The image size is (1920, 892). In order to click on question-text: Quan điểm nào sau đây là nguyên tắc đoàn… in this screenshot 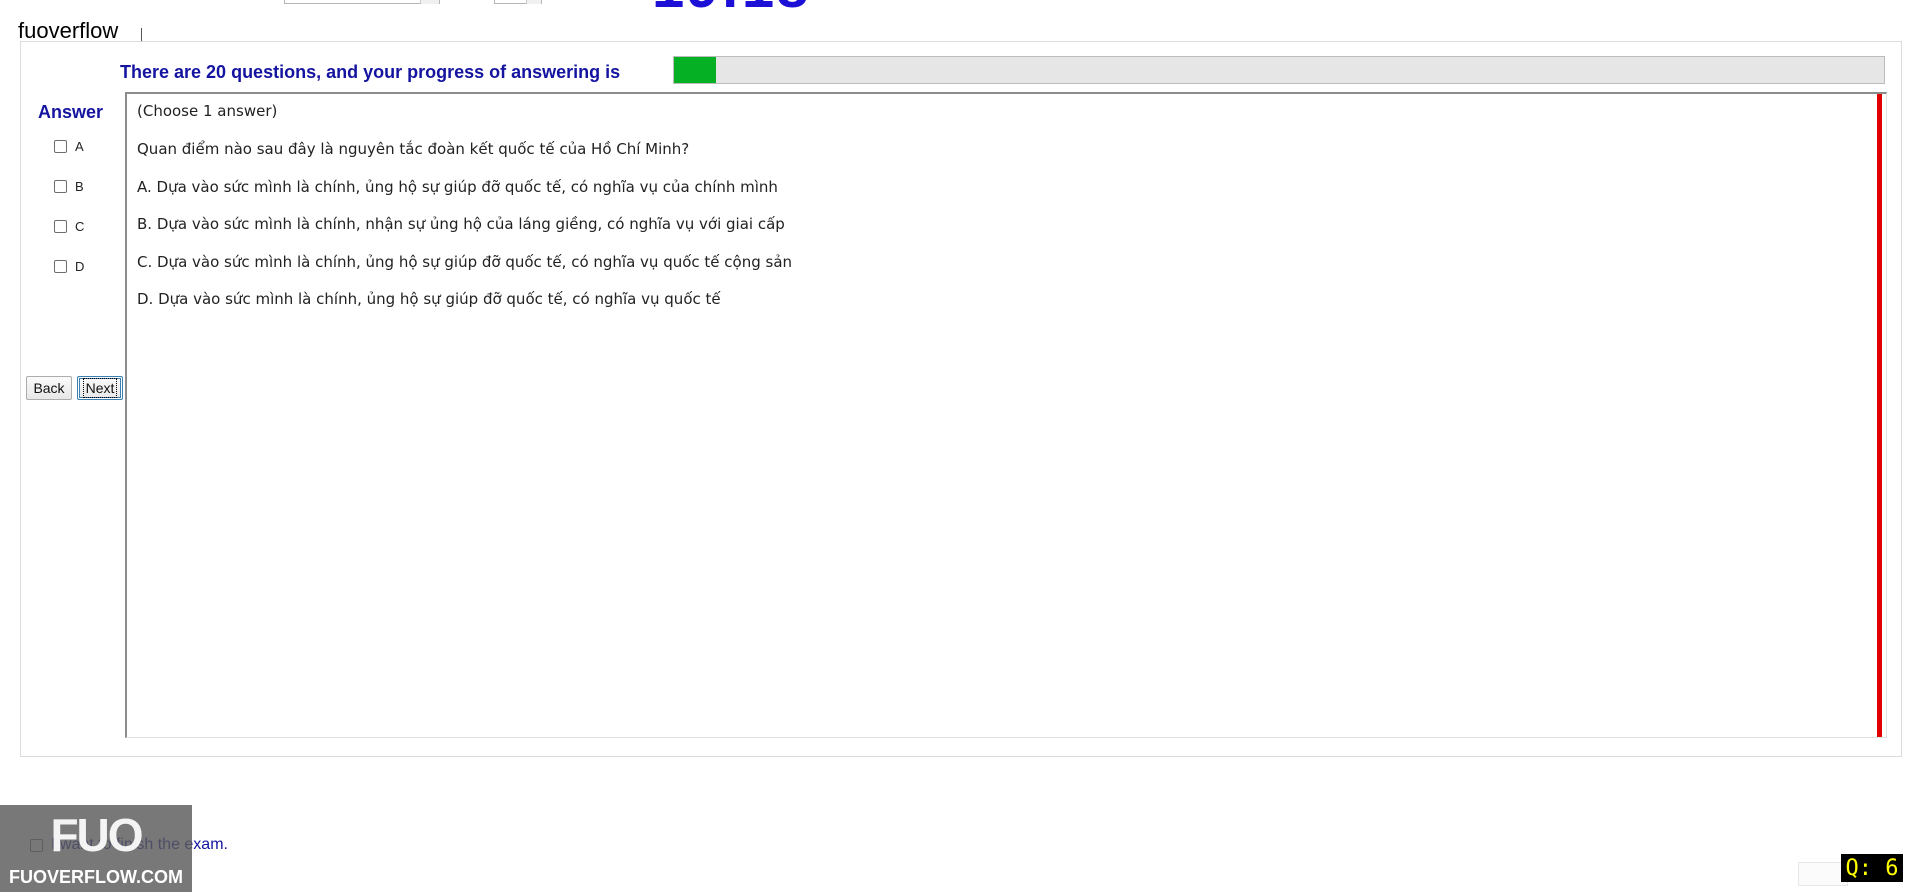, I will do `click(413, 149)`.